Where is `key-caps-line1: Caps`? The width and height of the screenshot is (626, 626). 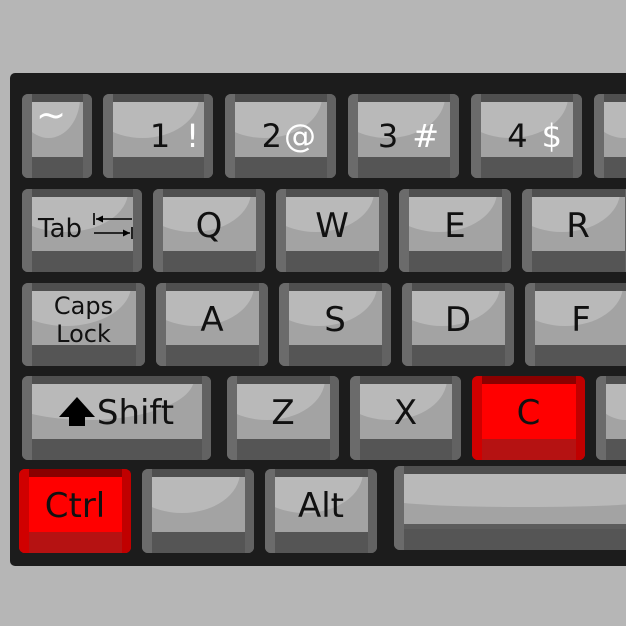
key-caps-line1: Caps is located at coordinates (83, 305).